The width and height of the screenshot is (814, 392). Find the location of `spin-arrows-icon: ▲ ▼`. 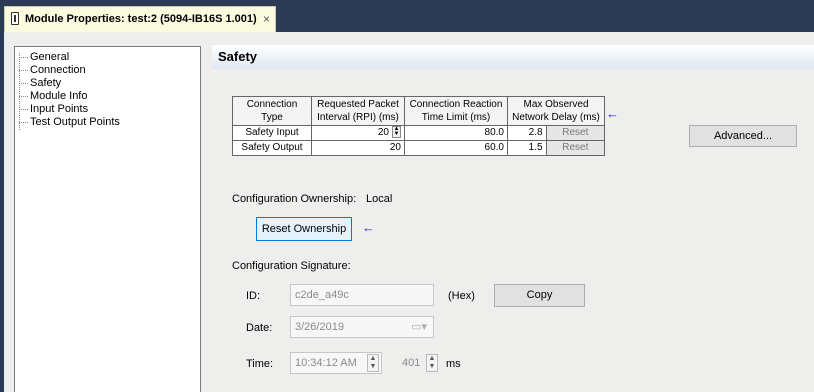

spin-arrows-icon: ▲ ▼ is located at coordinates (396, 132).